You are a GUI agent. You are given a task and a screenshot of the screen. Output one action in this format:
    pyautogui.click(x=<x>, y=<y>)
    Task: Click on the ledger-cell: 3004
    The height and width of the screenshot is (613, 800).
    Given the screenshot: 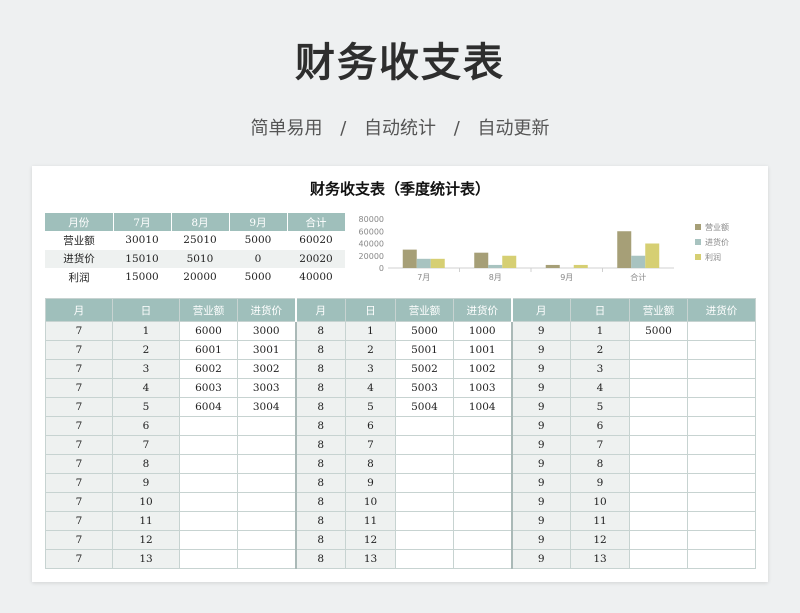 What is the action you would take?
    pyautogui.click(x=266, y=407)
    